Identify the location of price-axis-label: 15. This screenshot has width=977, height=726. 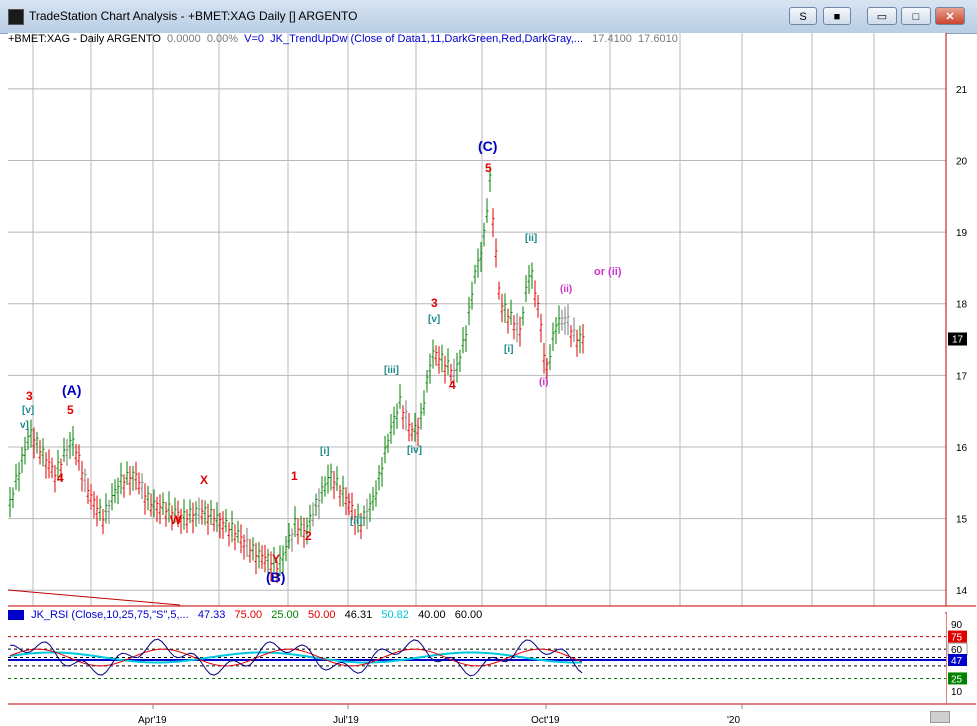
(962, 520).